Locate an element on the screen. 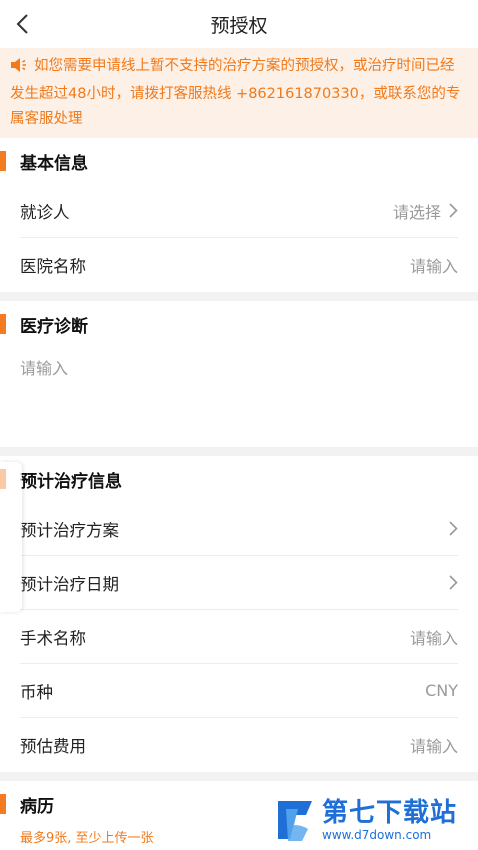 The image size is (478, 850). records-heading: 病历 is located at coordinates (37, 806).